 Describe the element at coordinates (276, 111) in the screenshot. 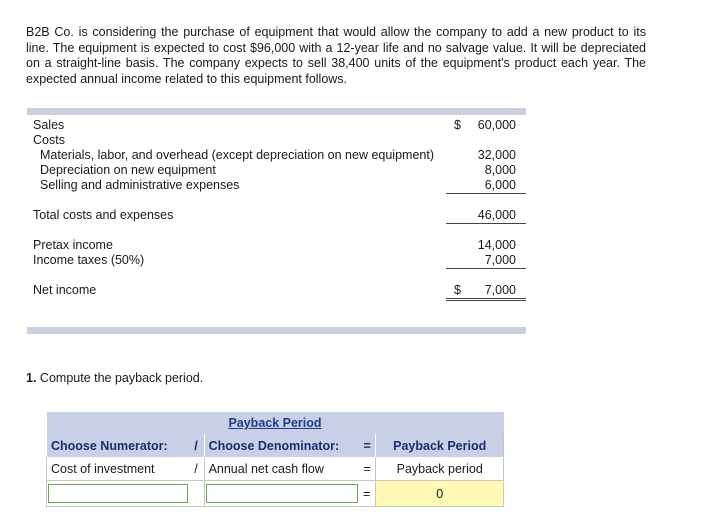

I see `statement-top-bar` at that location.